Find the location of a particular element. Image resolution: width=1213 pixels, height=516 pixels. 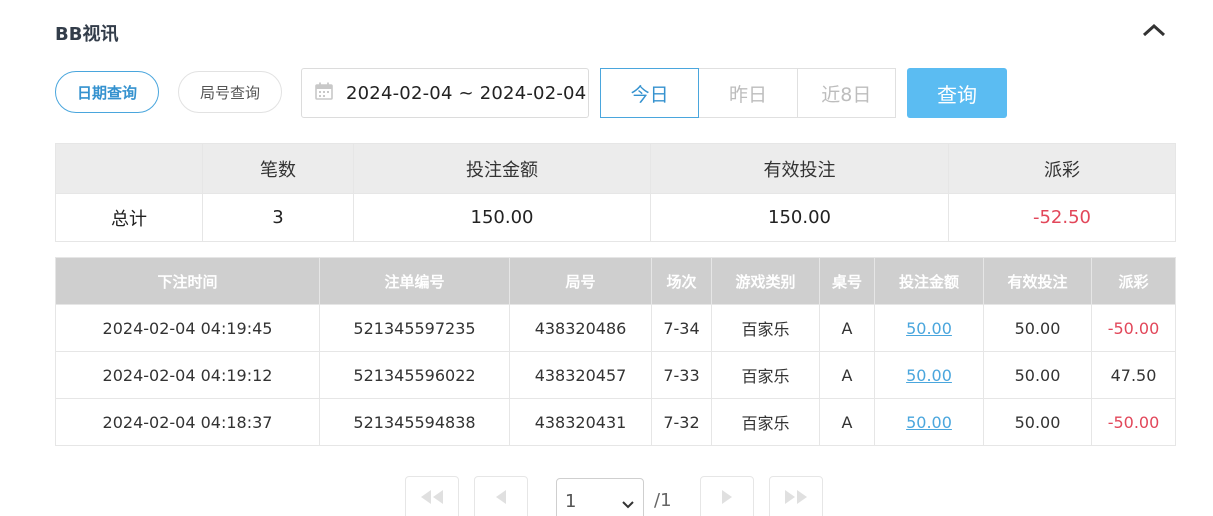

query-button: 查询 is located at coordinates (957, 93).